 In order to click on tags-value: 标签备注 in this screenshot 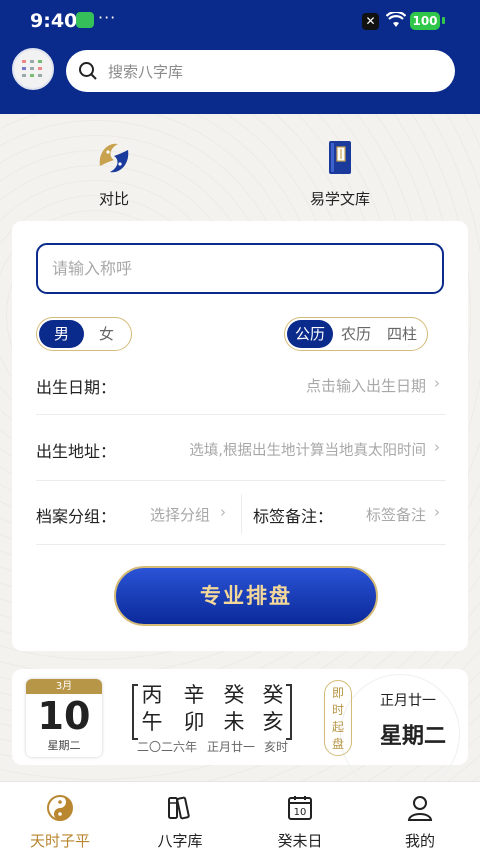, I will do `click(395, 515)`.